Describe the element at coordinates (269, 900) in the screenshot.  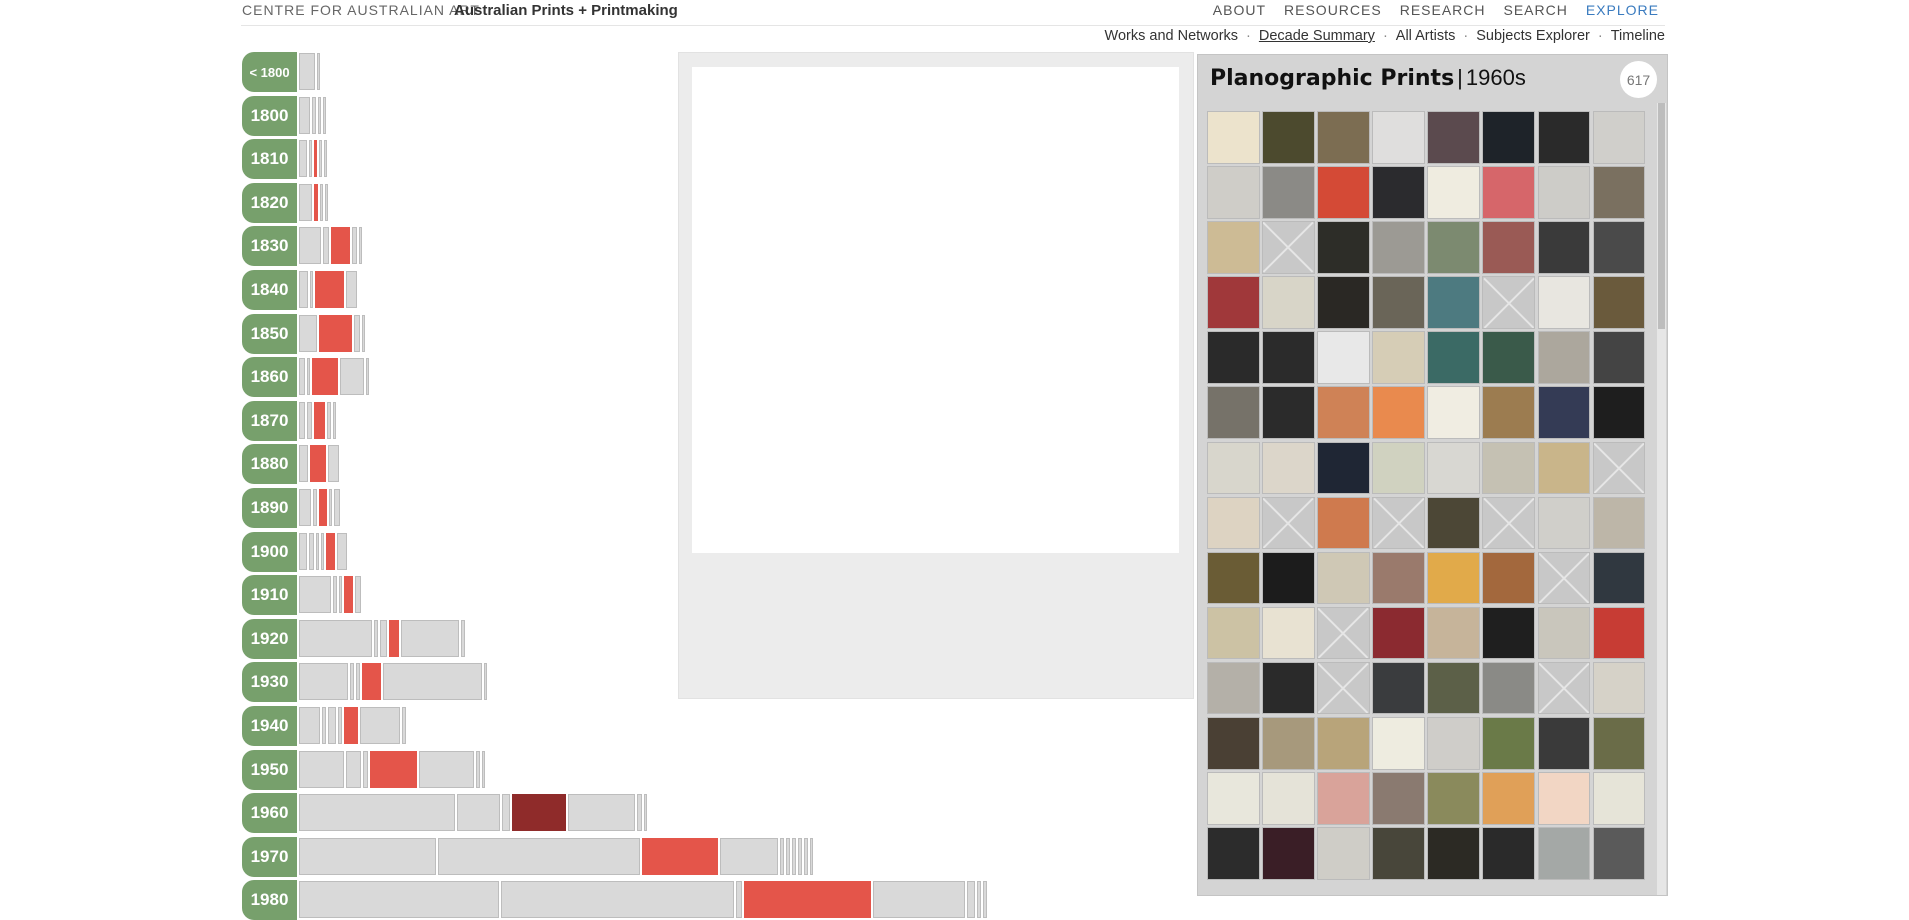
I see `decade-button-1980: 1980` at that location.